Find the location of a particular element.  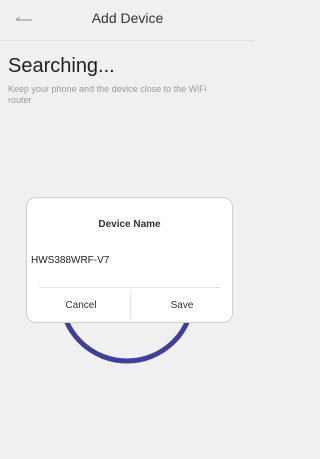

dialog-divider is located at coordinates (129, 287).